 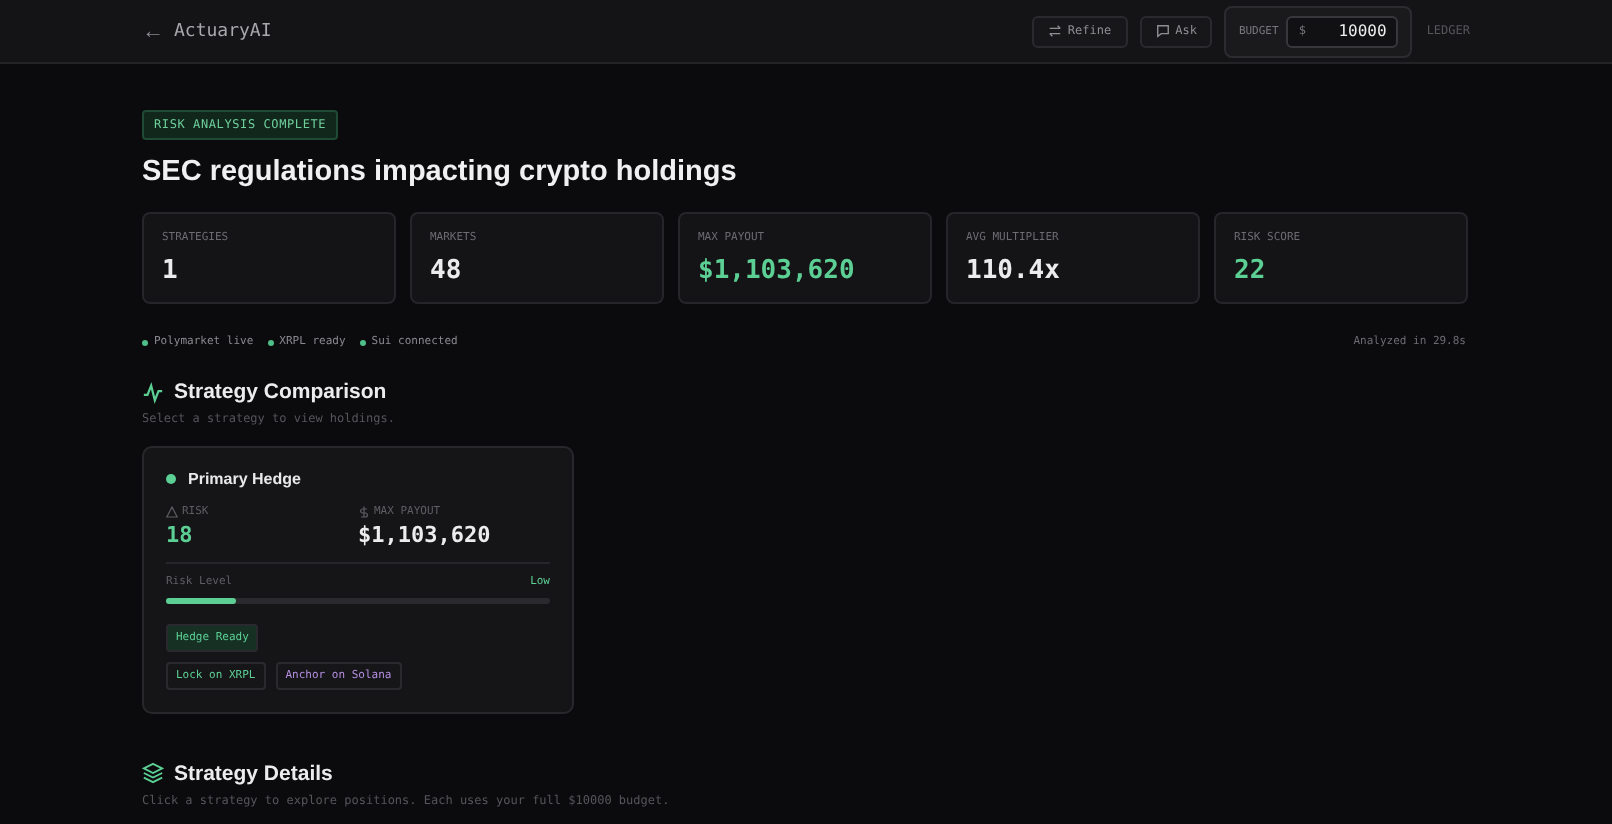 What do you see at coordinates (153, 31) in the screenshot?
I see `back-button: ←` at bounding box center [153, 31].